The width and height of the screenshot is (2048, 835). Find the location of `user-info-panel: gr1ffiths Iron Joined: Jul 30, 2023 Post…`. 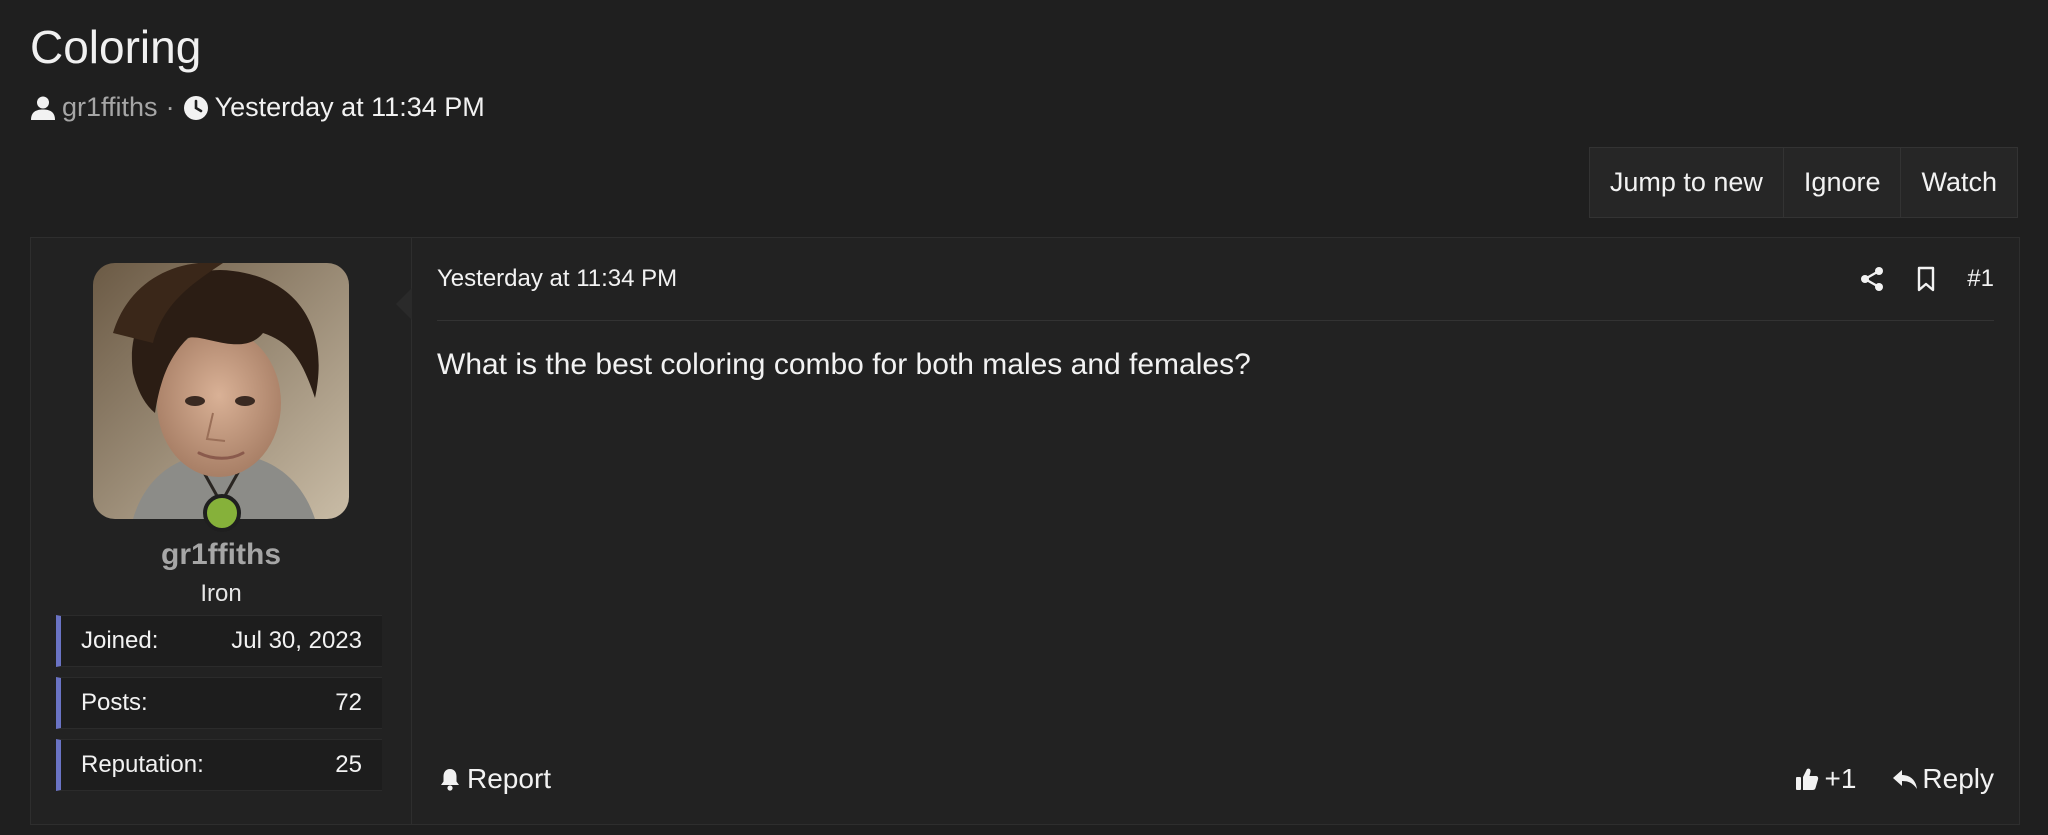

user-info-panel: gr1ffiths Iron Joined: Jul 30, 2023 Post… is located at coordinates (221, 531).